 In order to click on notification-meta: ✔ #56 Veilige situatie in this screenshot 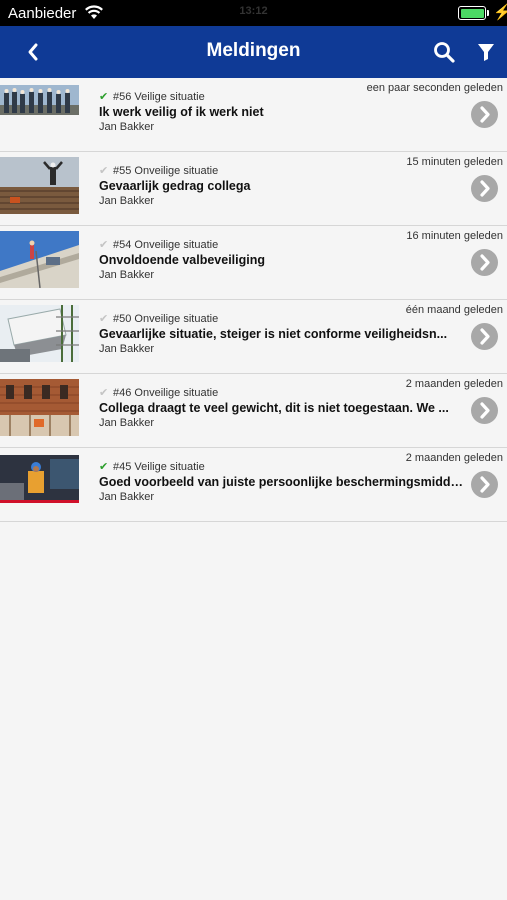, I will do `click(152, 96)`.